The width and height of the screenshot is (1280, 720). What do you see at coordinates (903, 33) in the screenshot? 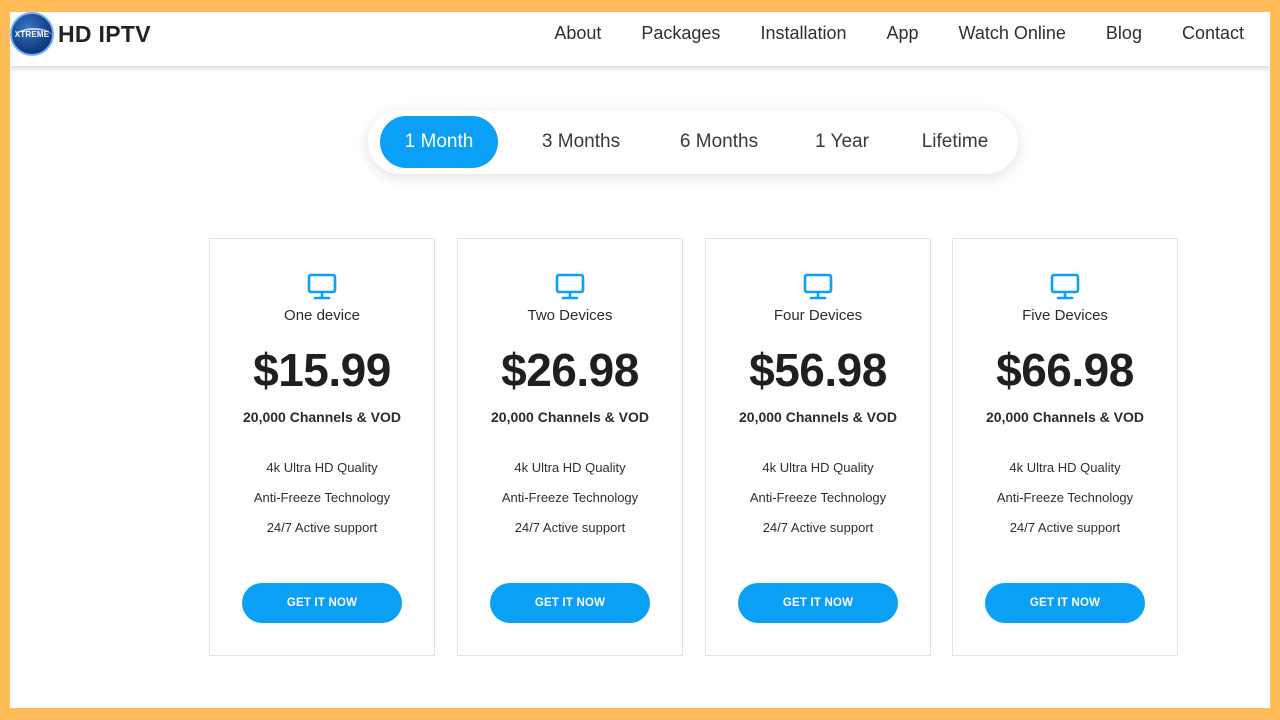
I see `nav-app: App` at bounding box center [903, 33].